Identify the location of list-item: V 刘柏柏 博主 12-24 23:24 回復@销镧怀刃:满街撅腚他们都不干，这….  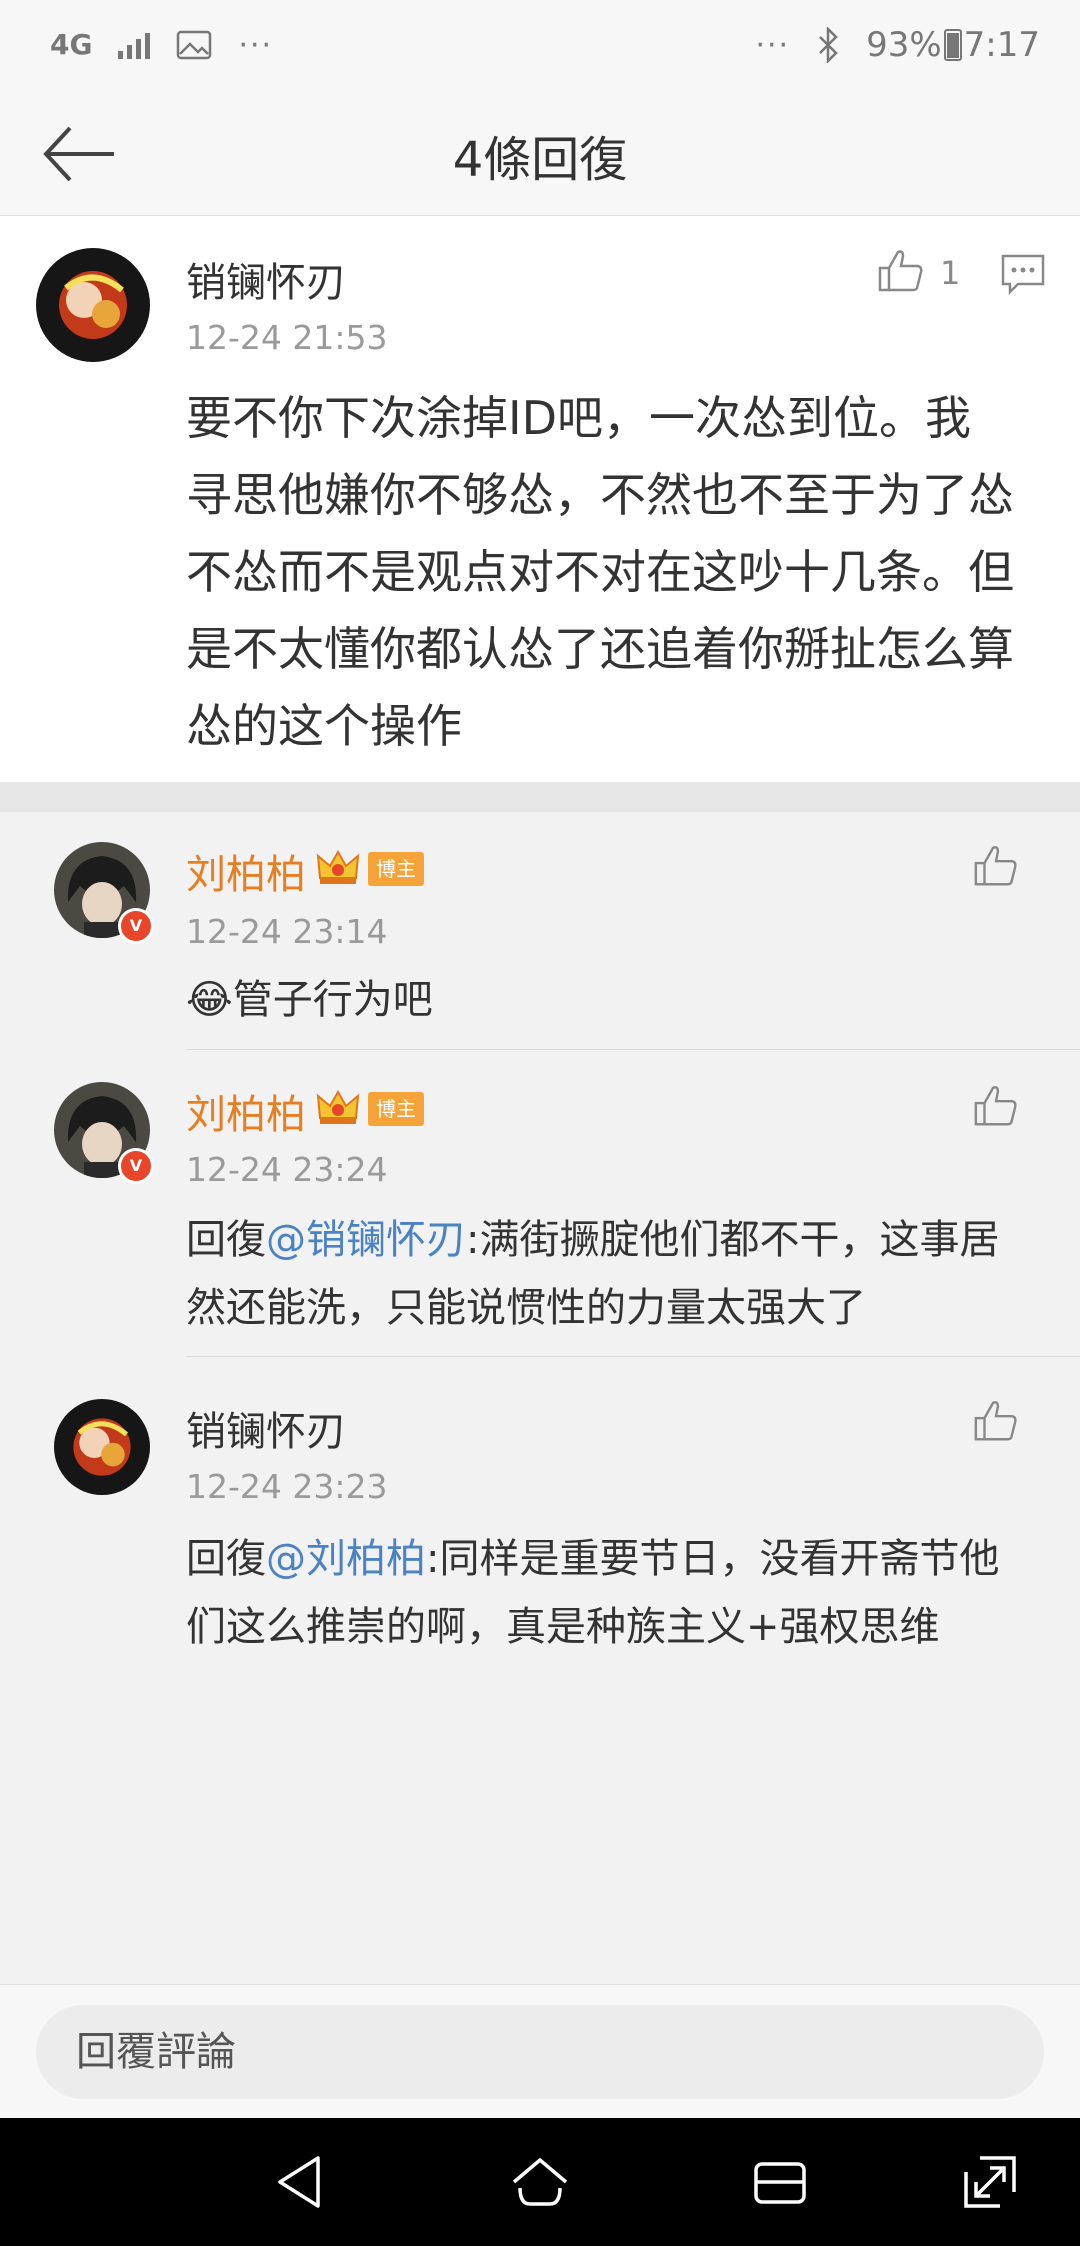
(540, 1203).